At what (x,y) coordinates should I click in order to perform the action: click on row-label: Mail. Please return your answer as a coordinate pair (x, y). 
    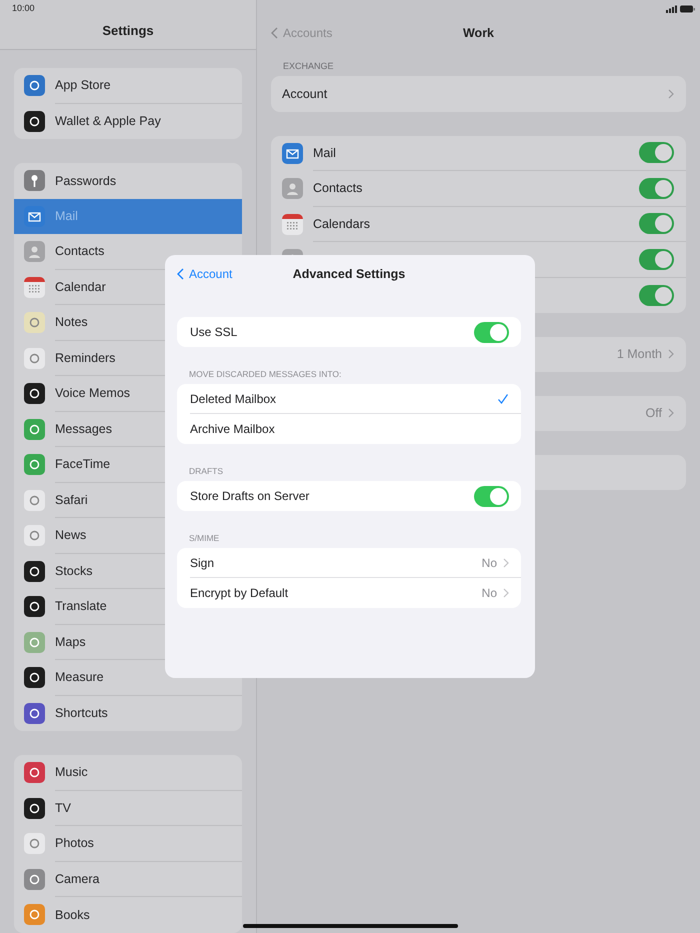
    Looking at the image, I should click on (325, 153).